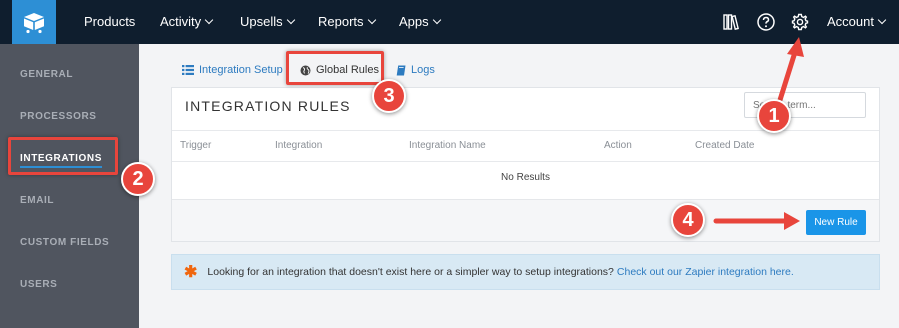 The width and height of the screenshot is (899, 328). I want to click on zapier-icon: ✱, so click(191, 272).